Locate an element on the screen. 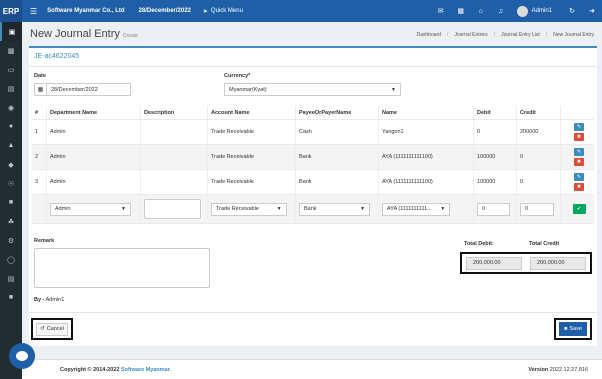  users-icon: ☉ is located at coordinates (11, 184).